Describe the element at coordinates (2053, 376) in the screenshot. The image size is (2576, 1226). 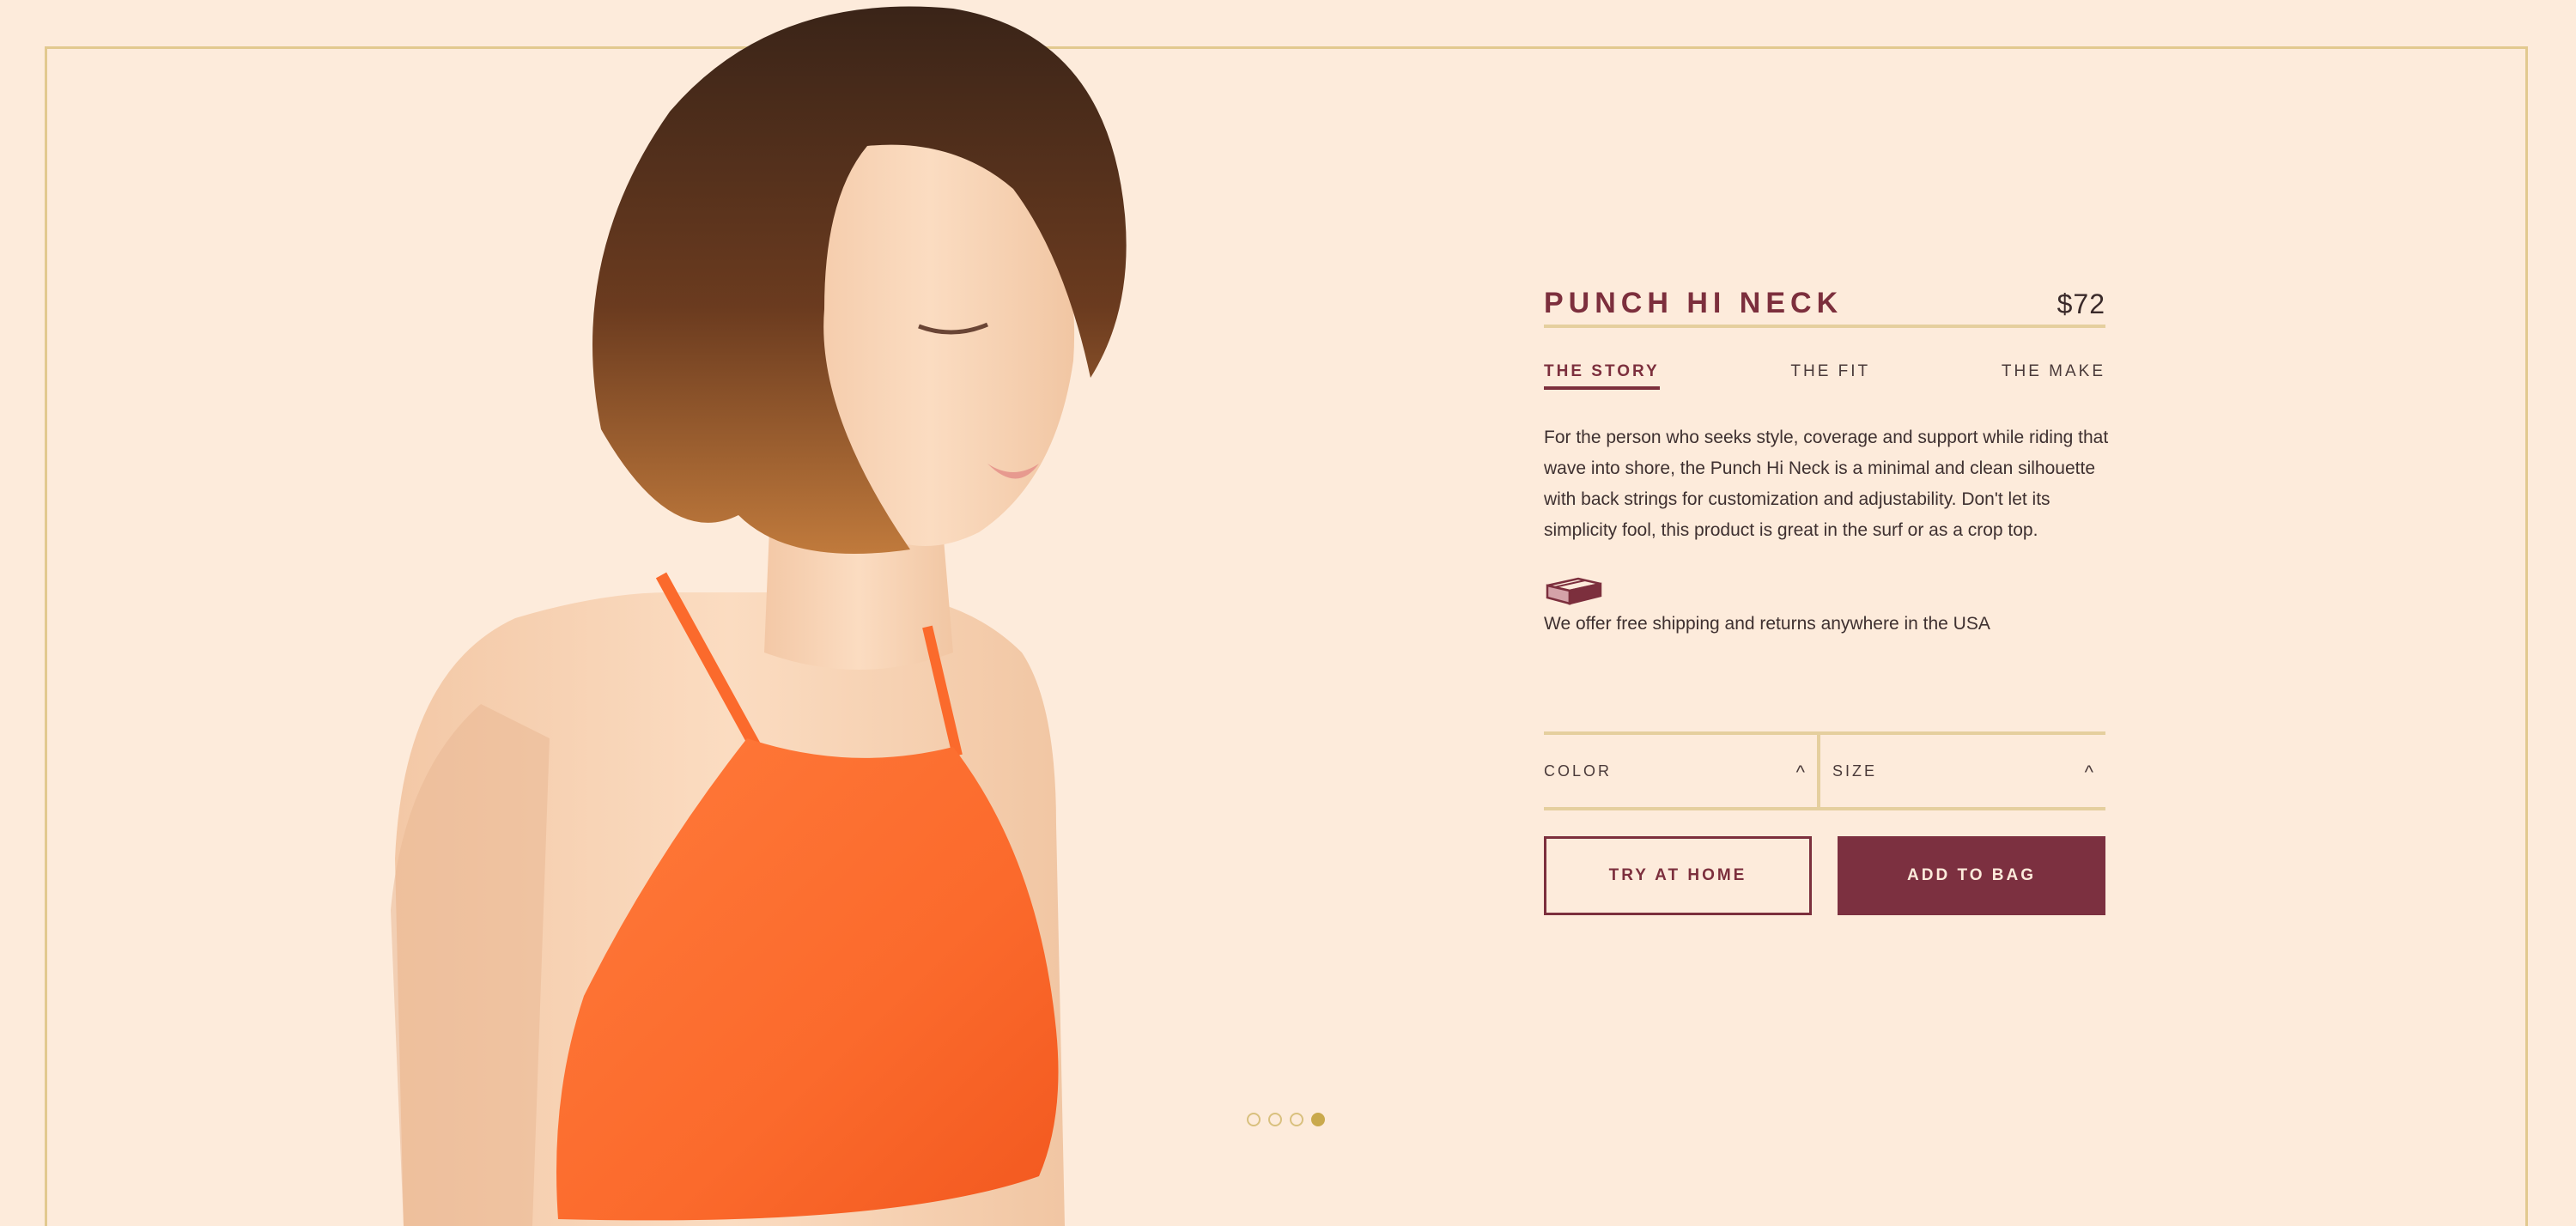
I see `tab-the-make: THE MAKE` at that location.